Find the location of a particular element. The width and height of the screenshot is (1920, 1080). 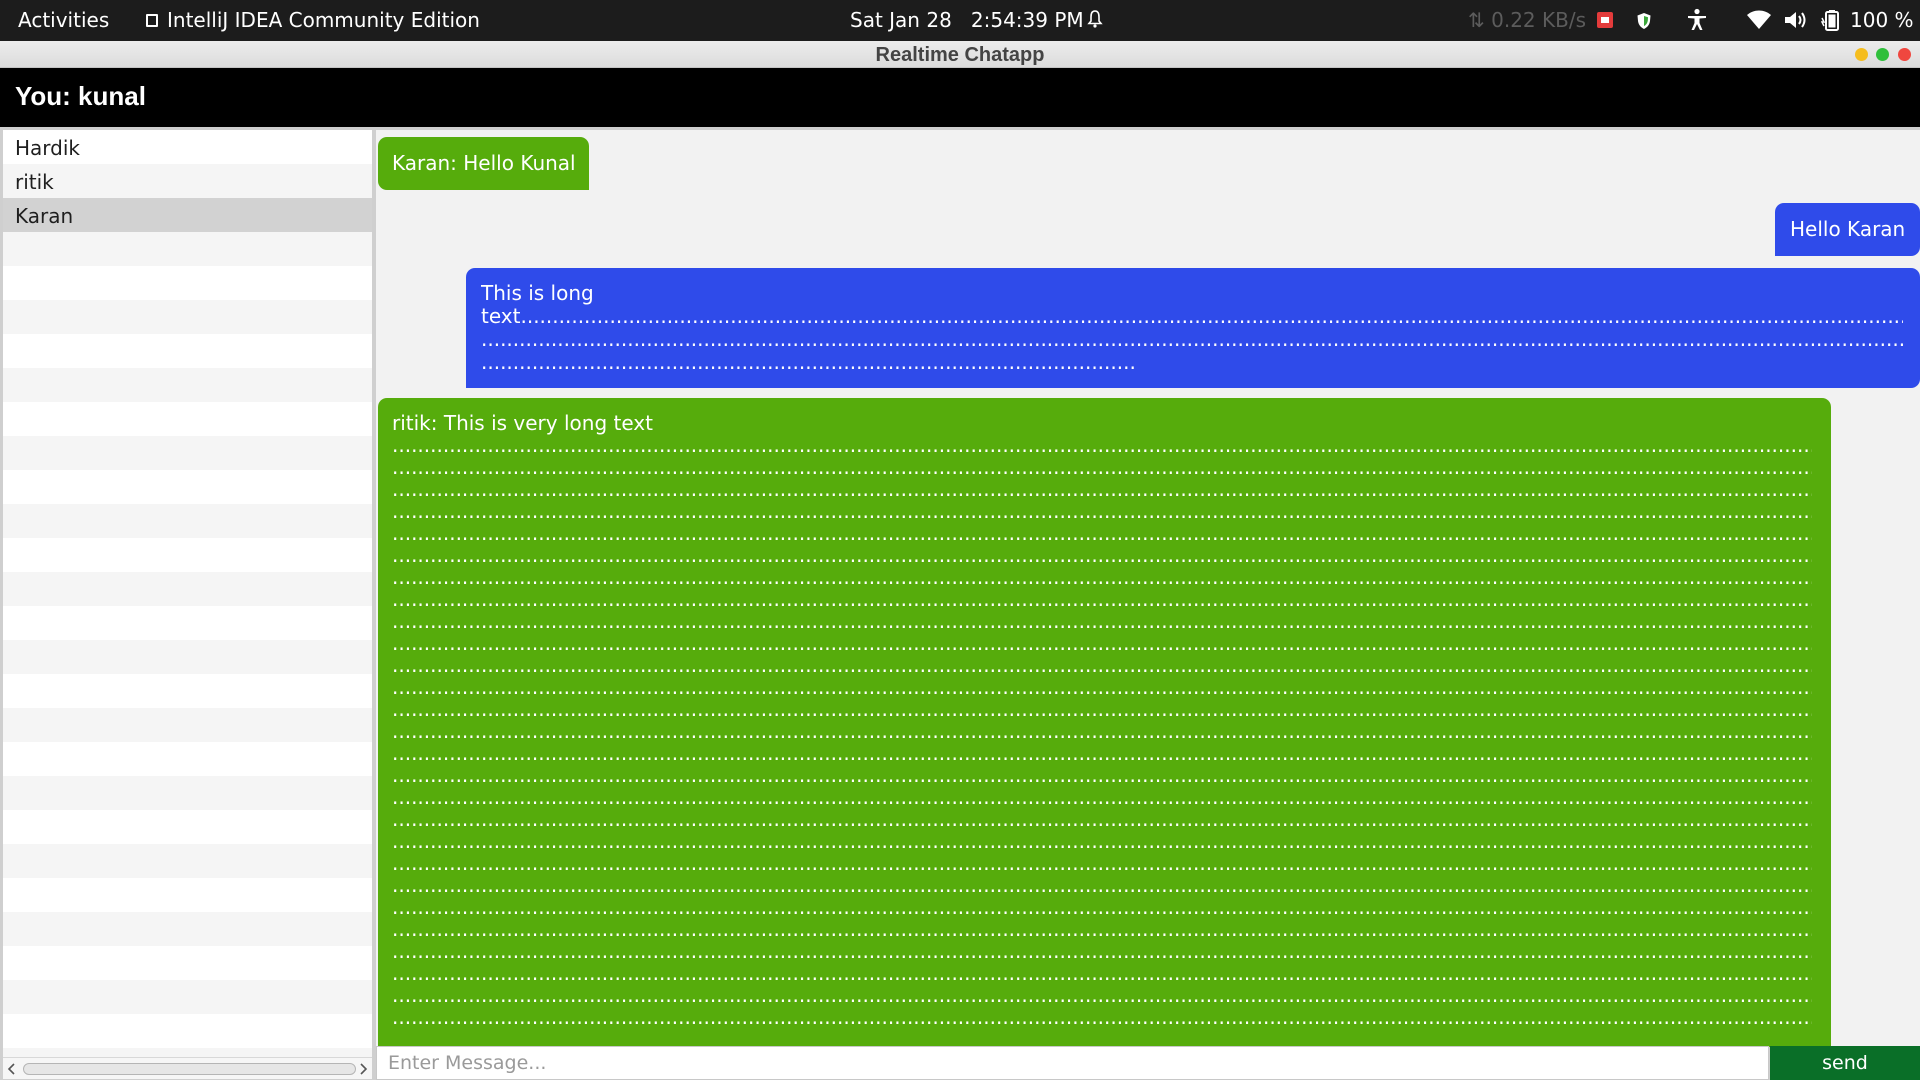

message-bubble-outgoing: Hello Karan is located at coordinates (1847, 229).